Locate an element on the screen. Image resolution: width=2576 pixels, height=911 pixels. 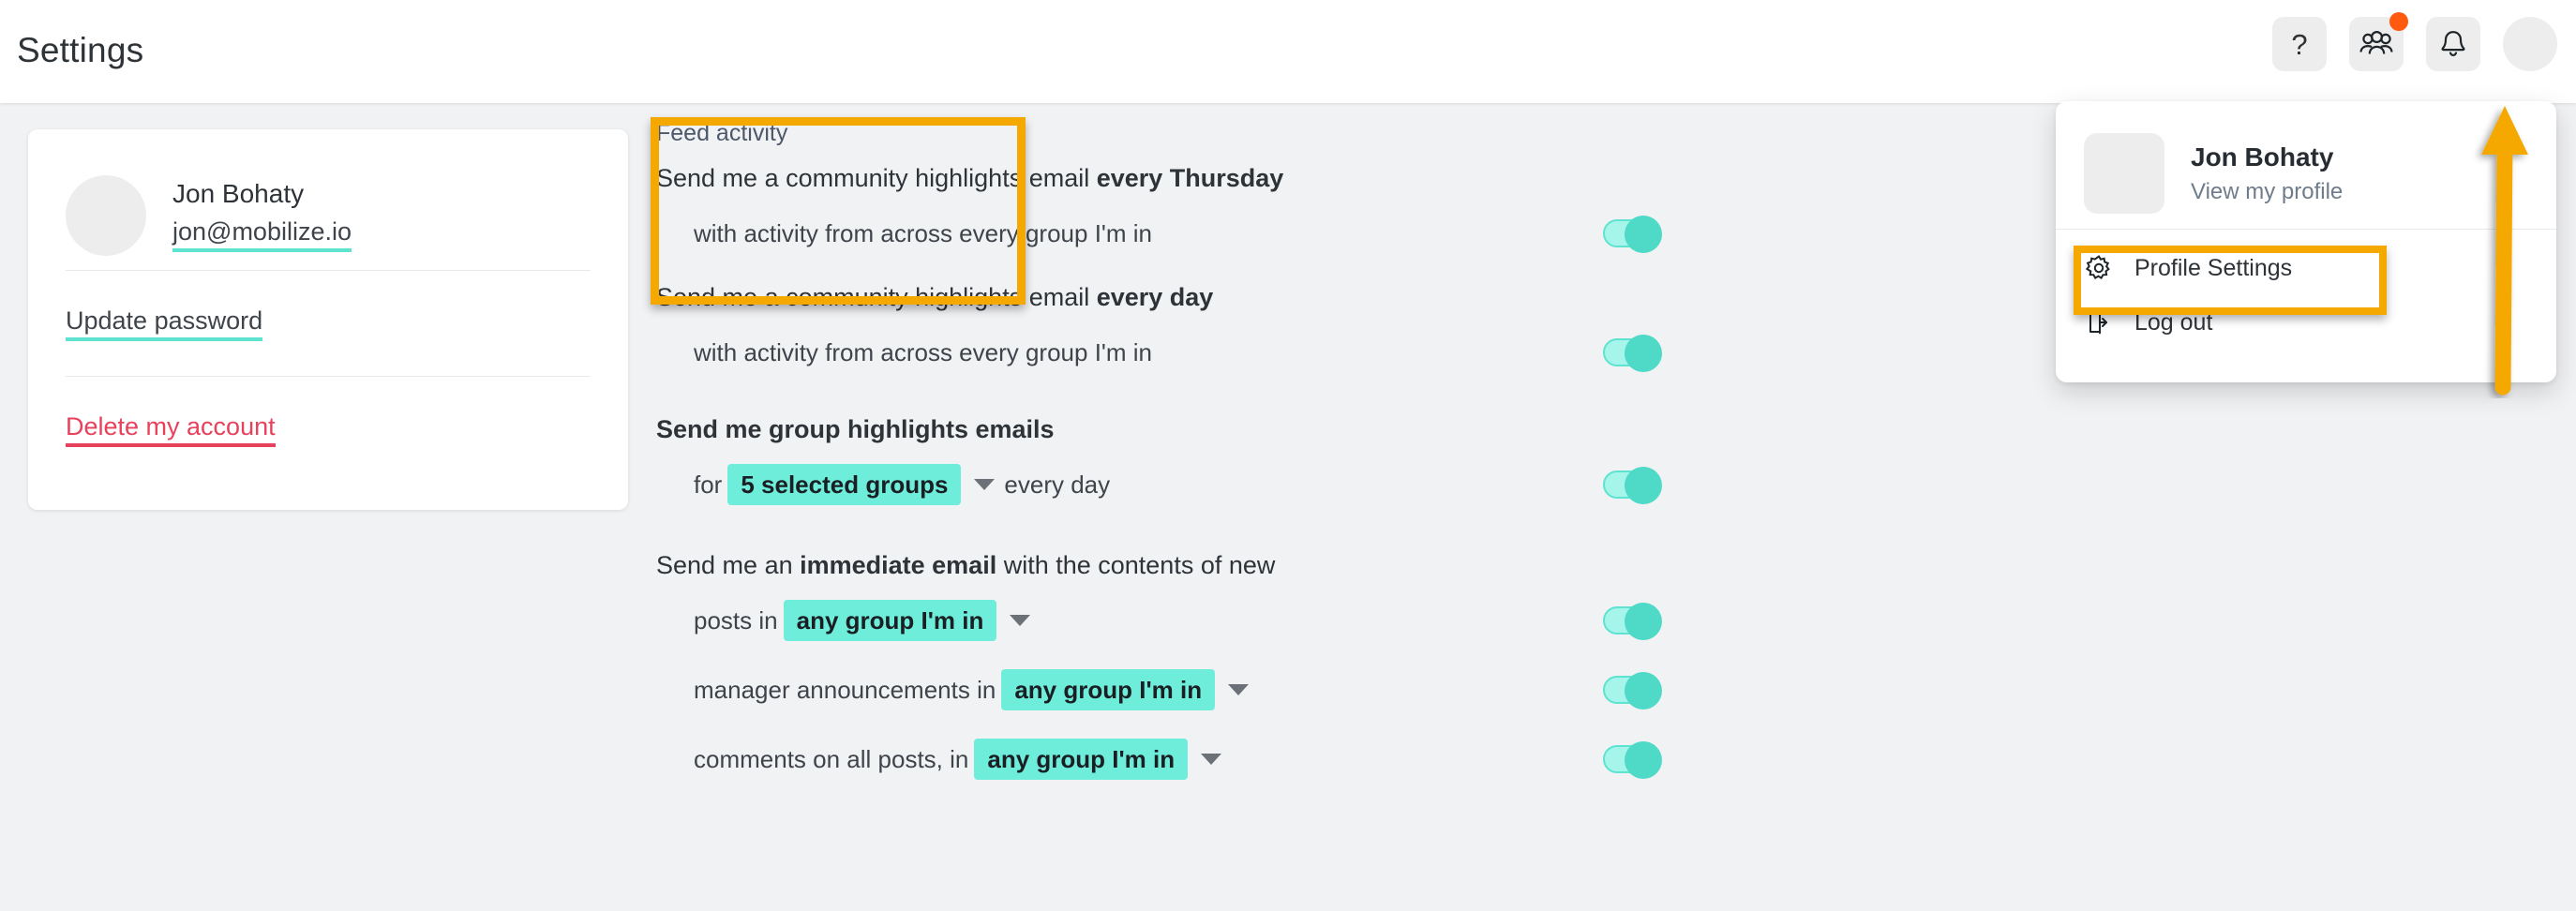
profile-card-header: Jon Bohaty jon@mobilize.io is located at coordinates (328, 199).